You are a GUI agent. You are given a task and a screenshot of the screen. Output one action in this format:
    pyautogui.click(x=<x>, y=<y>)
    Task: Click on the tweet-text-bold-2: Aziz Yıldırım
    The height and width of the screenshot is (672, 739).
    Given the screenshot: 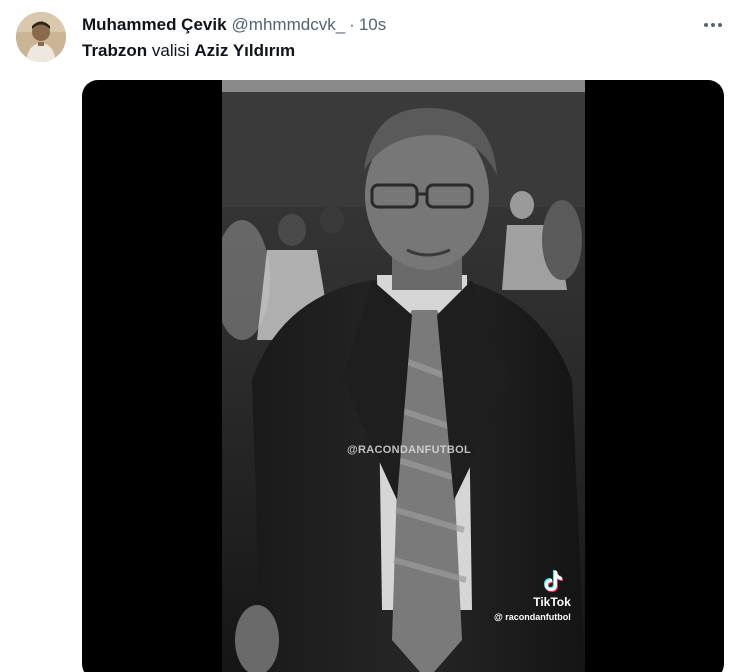 What is the action you would take?
    pyautogui.click(x=245, y=50)
    